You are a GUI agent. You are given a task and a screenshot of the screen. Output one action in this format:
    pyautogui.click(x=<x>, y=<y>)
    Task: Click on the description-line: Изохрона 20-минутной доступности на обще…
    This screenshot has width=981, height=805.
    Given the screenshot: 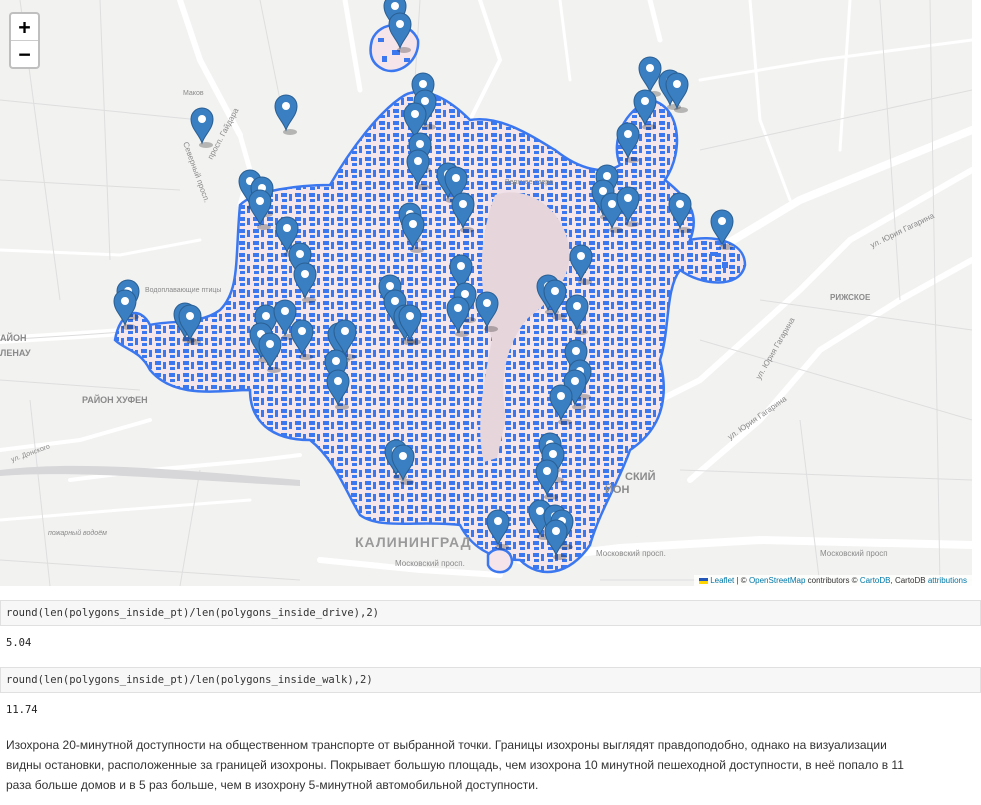 What is the action you would take?
    pyautogui.click(x=446, y=745)
    